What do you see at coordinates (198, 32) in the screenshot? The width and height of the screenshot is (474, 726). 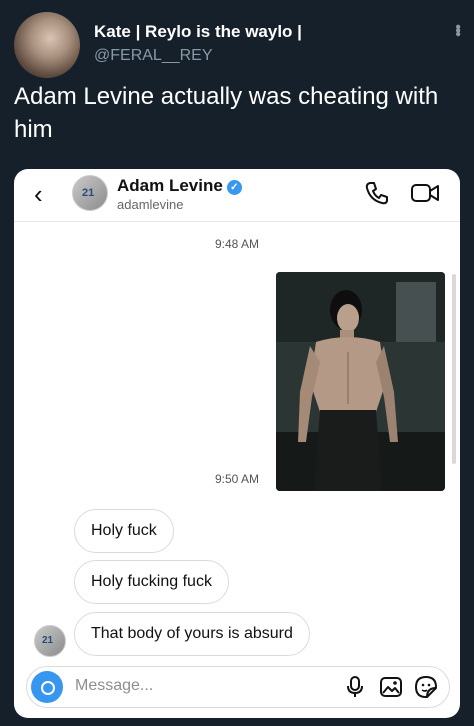 I see `tweet-author-name: Kate | Reylo is the waylo |` at bounding box center [198, 32].